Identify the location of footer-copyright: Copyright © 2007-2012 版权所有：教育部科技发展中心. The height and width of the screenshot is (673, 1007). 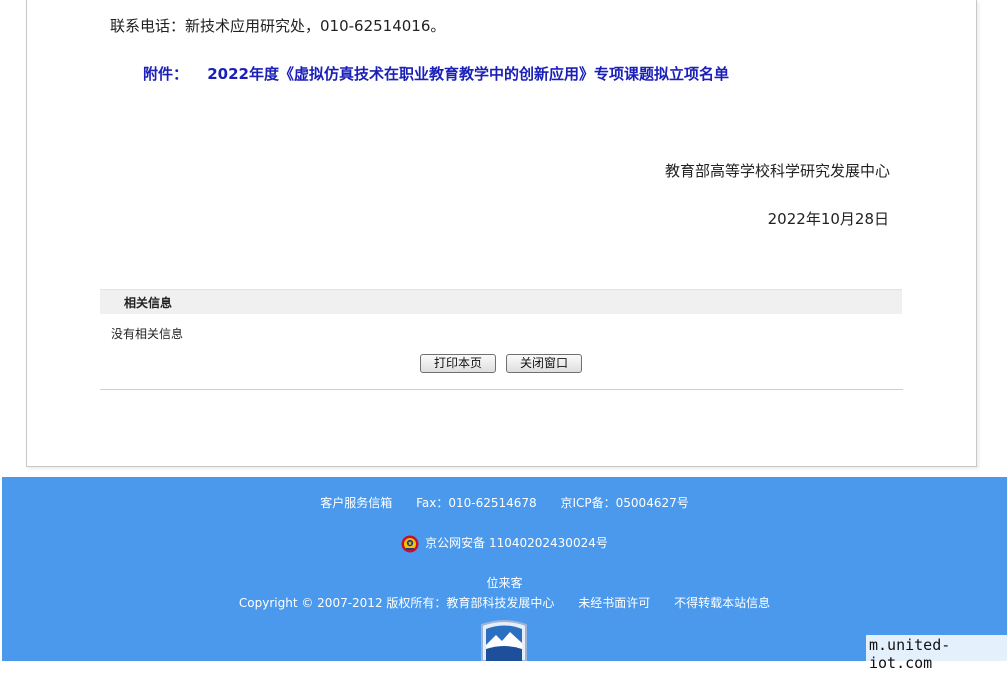
(396, 603).